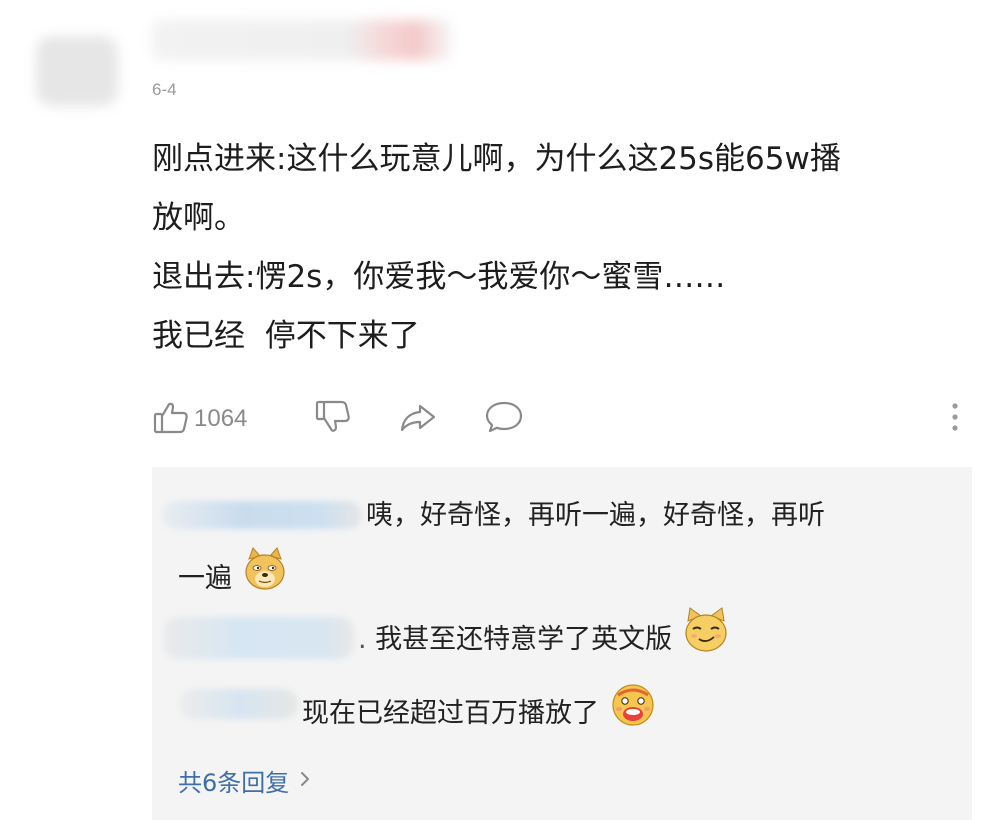  Describe the element at coordinates (164, 89) in the screenshot. I see `comment-date: 6-4` at that location.